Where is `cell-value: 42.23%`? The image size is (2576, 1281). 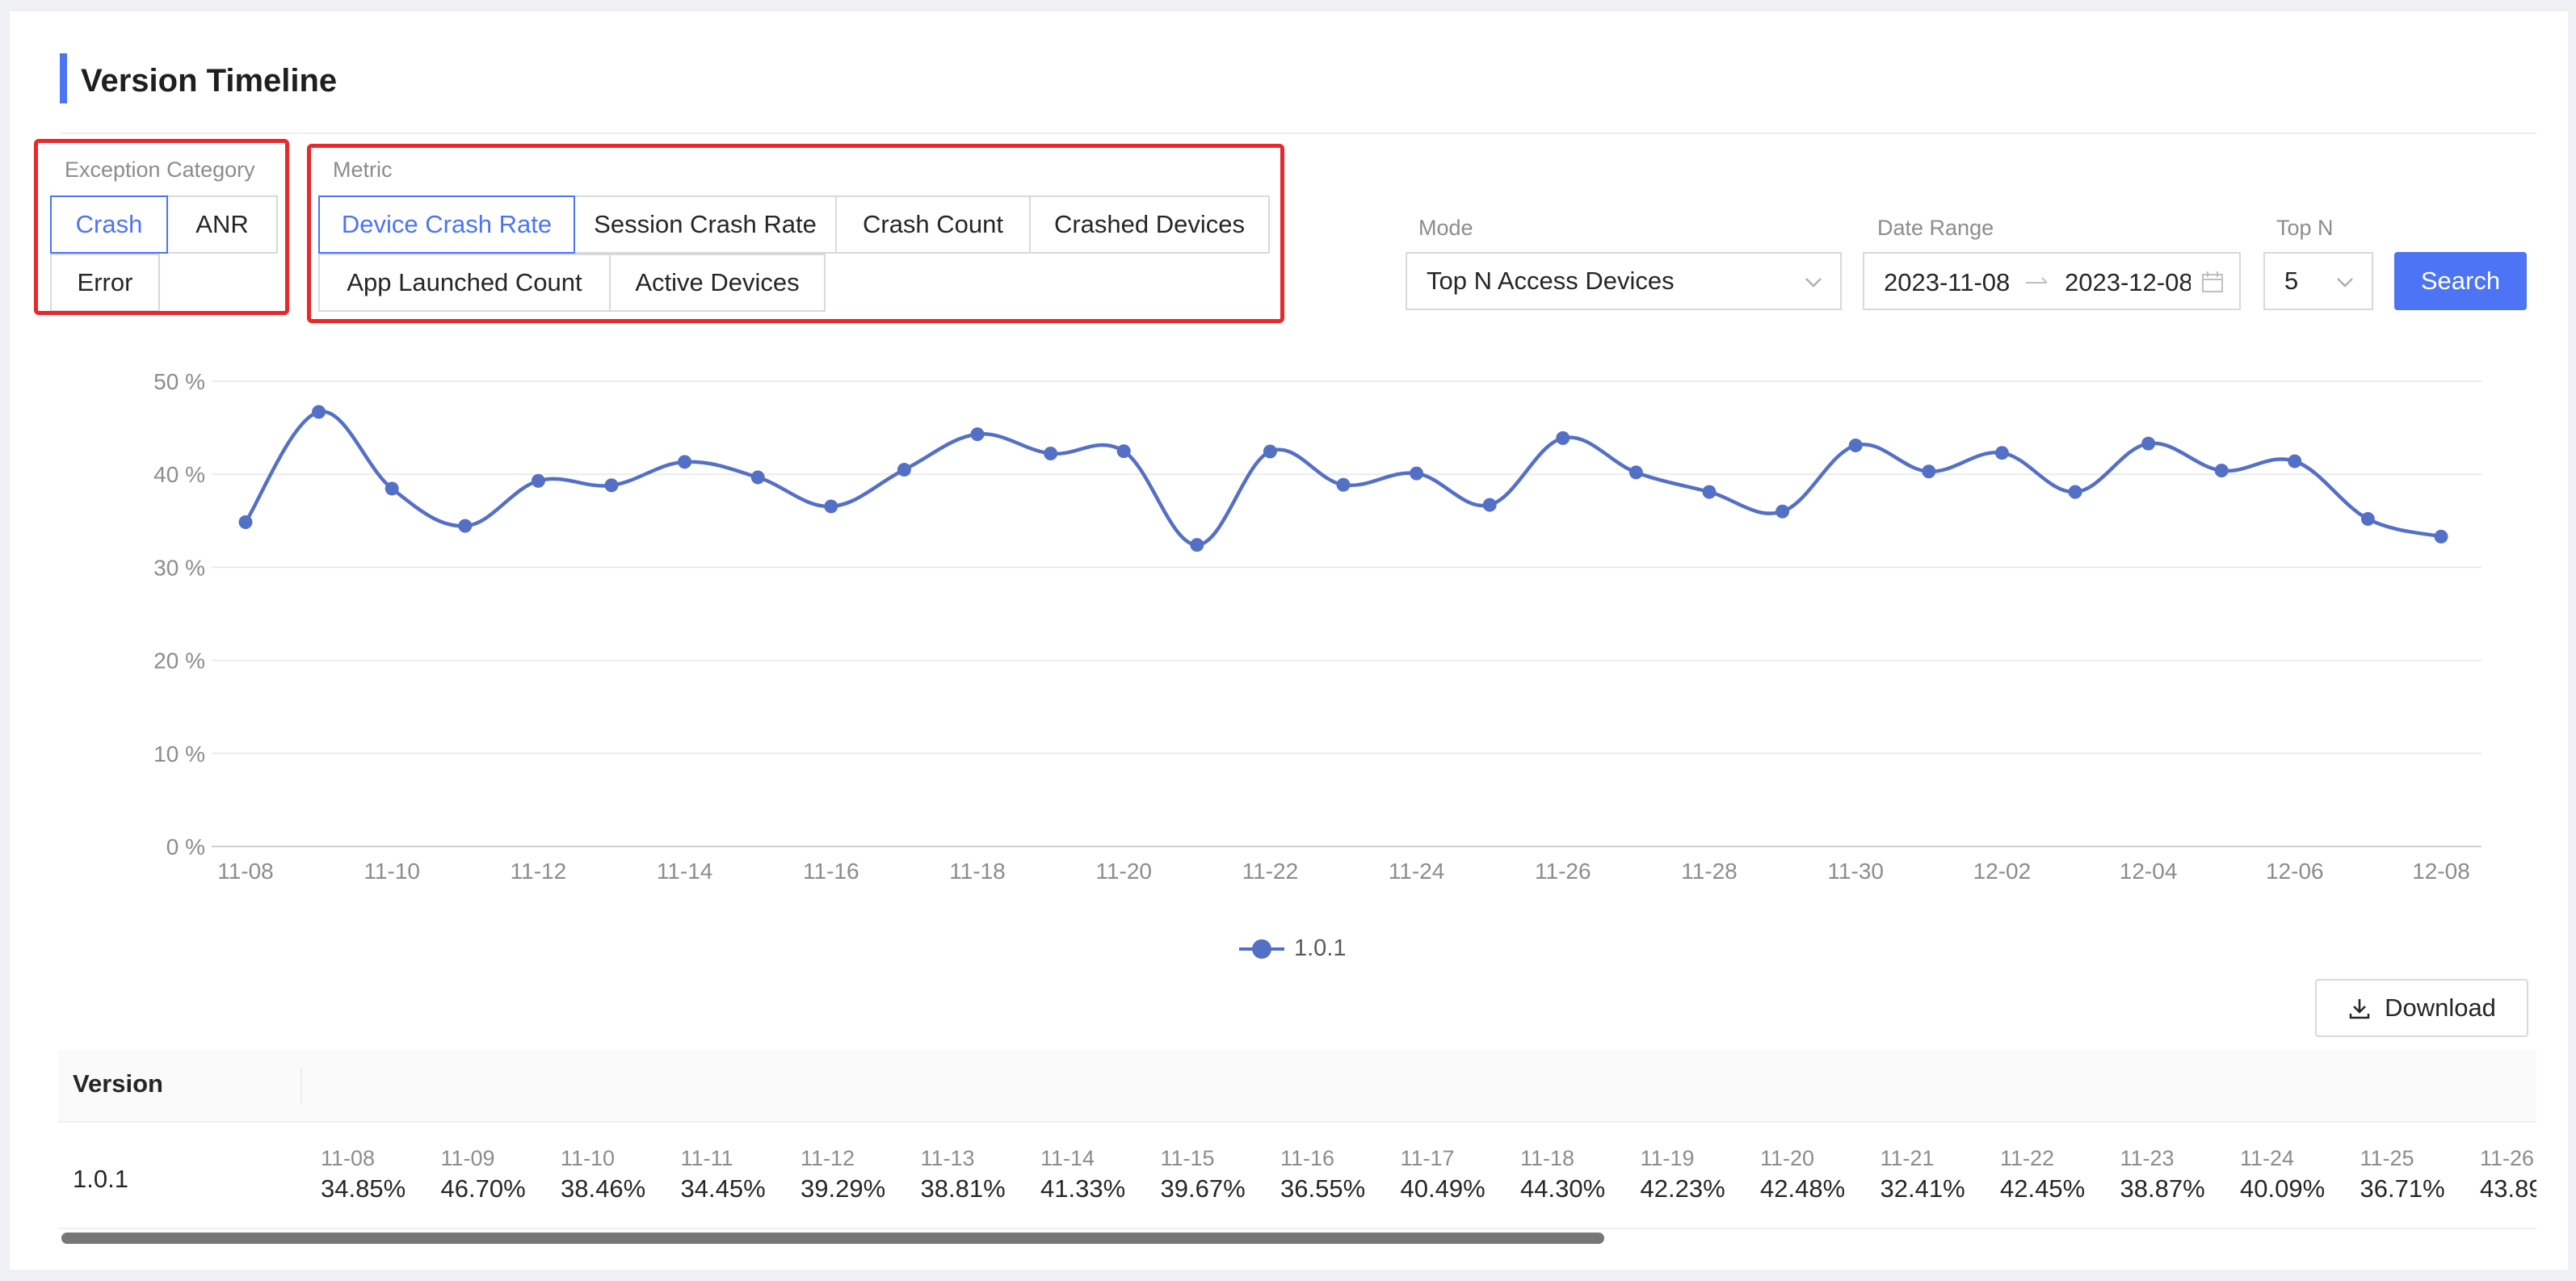 cell-value: 42.23% is located at coordinates (1683, 1189).